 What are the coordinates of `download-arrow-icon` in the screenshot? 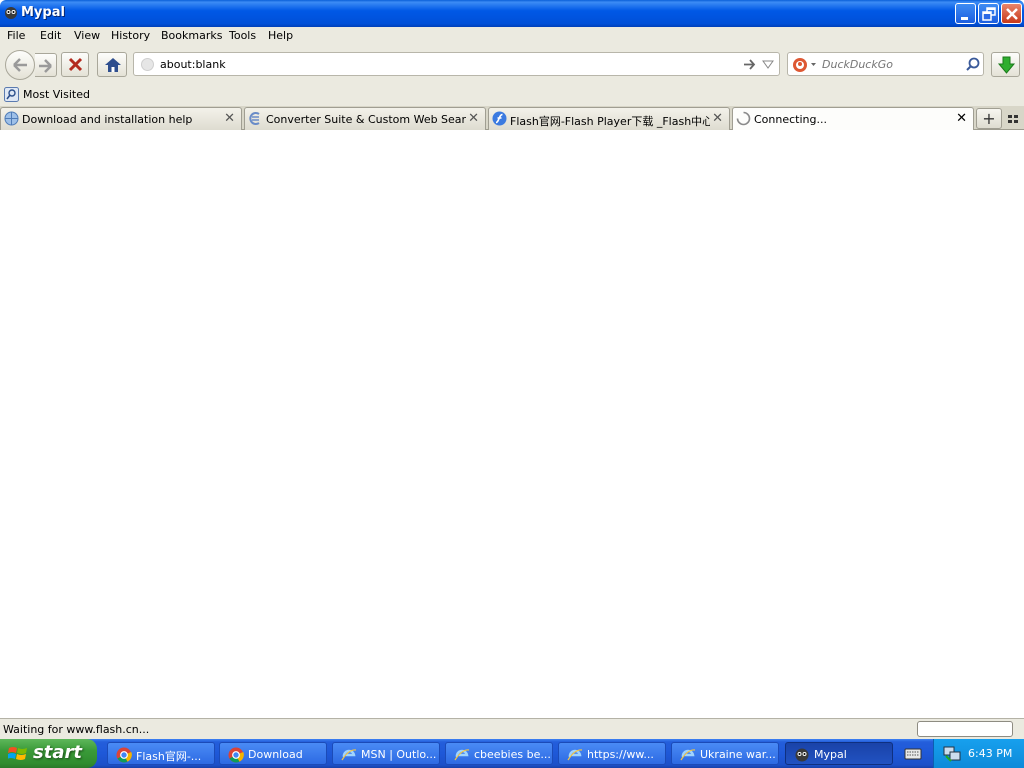 It's located at (1006, 65).